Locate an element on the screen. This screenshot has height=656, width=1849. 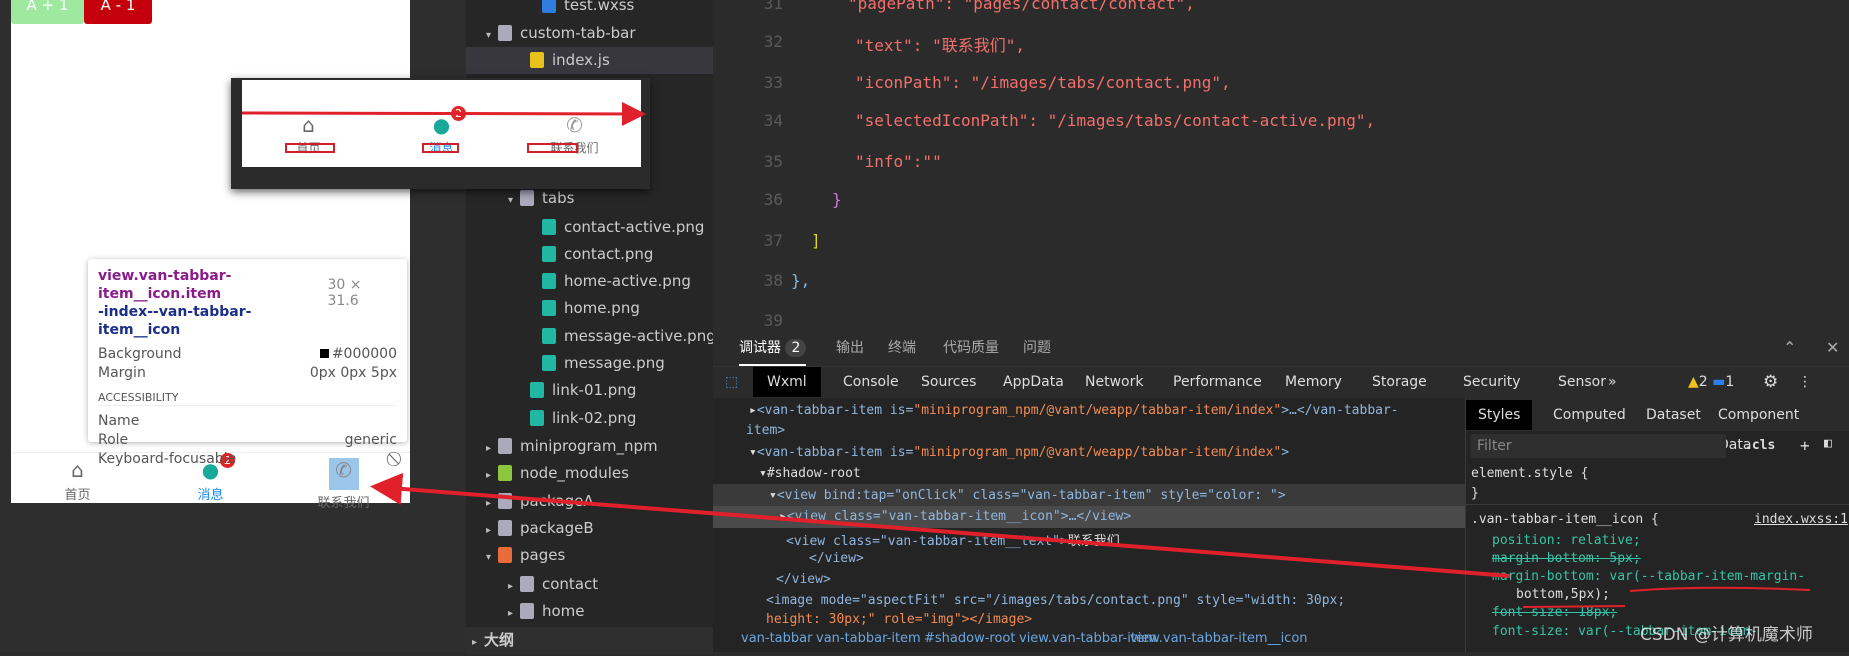
underline-annotation is located at coordinates (1666, 597).